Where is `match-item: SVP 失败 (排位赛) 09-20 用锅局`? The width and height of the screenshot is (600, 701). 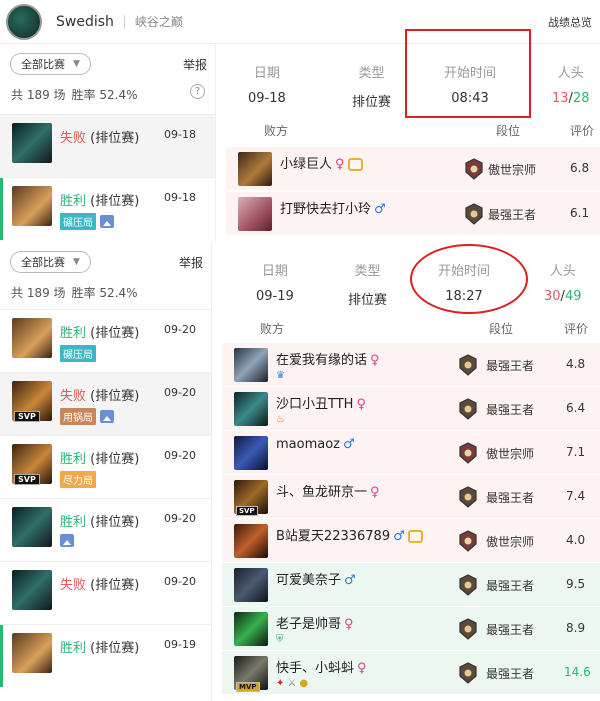 match-item: SVP 失败 (排位赛) 09-20 用锅局 is located at coordinates (105, 403).